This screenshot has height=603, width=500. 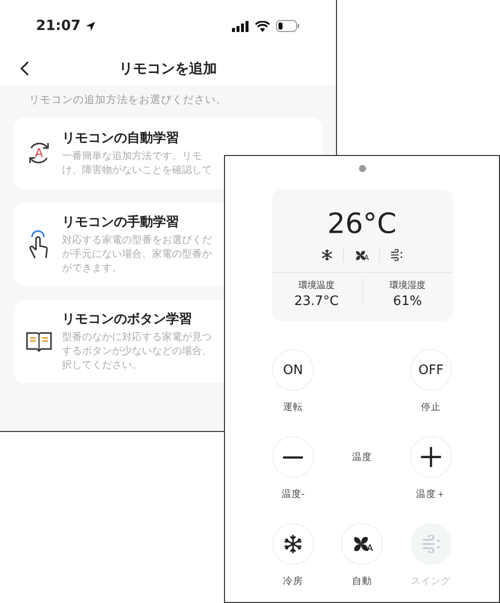 I want to click on method-description: け、障害物がないことを確認して, so click(x=137, y=171).